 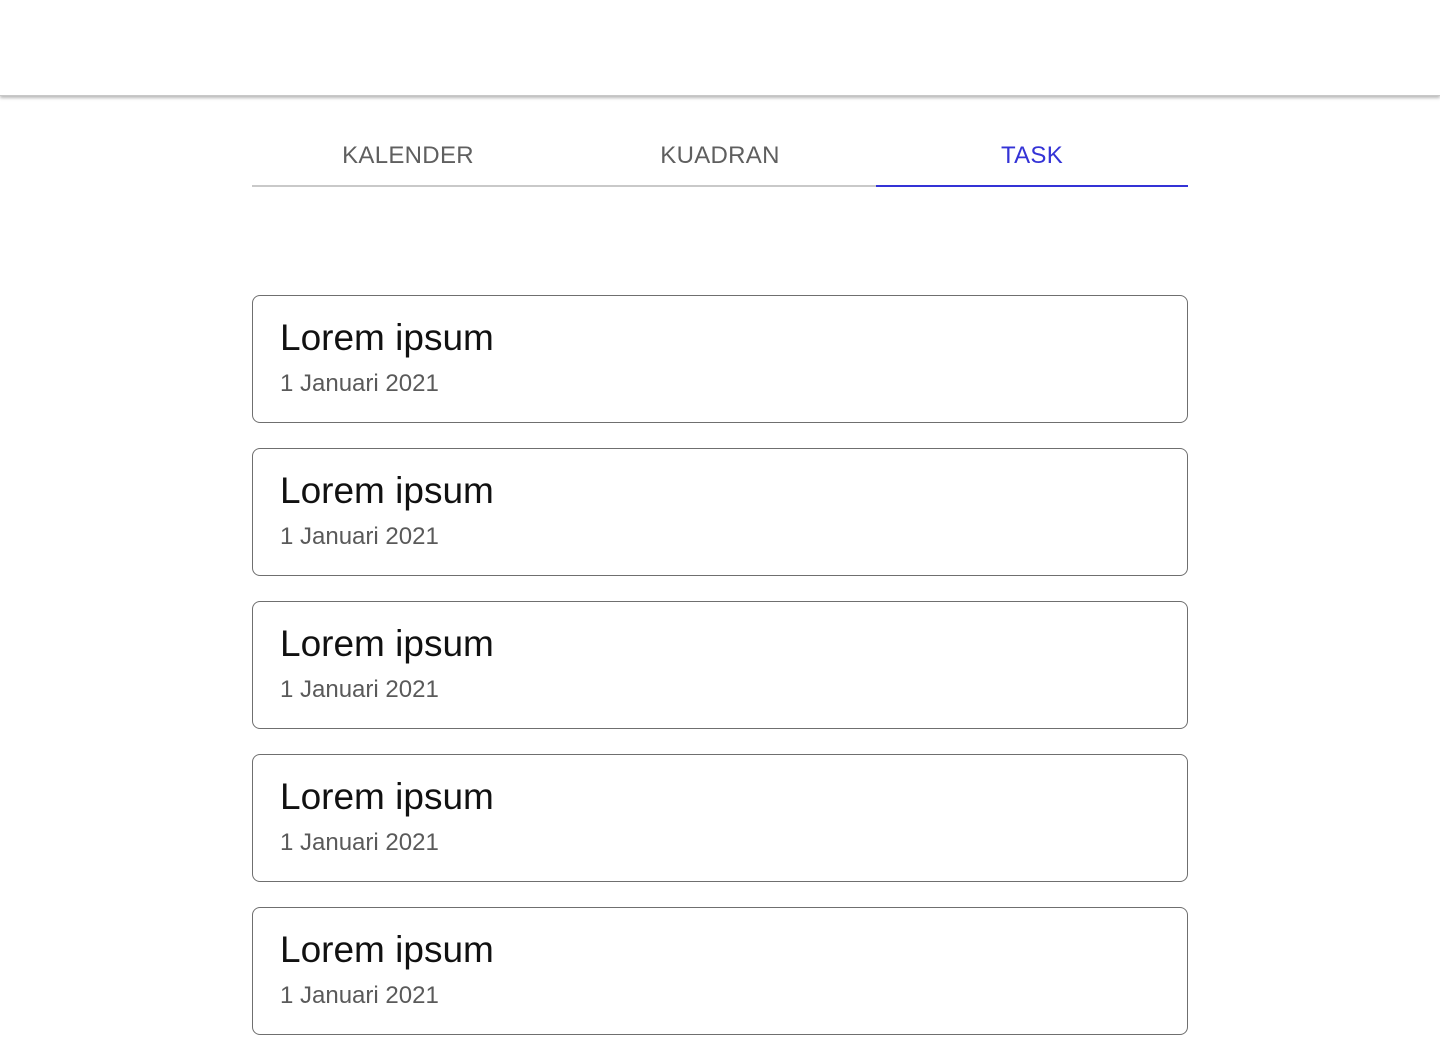 What do you see at coordinates (720, 48) in the screenshot?
I see `top-app-bar` at bounding box center [720, 48].